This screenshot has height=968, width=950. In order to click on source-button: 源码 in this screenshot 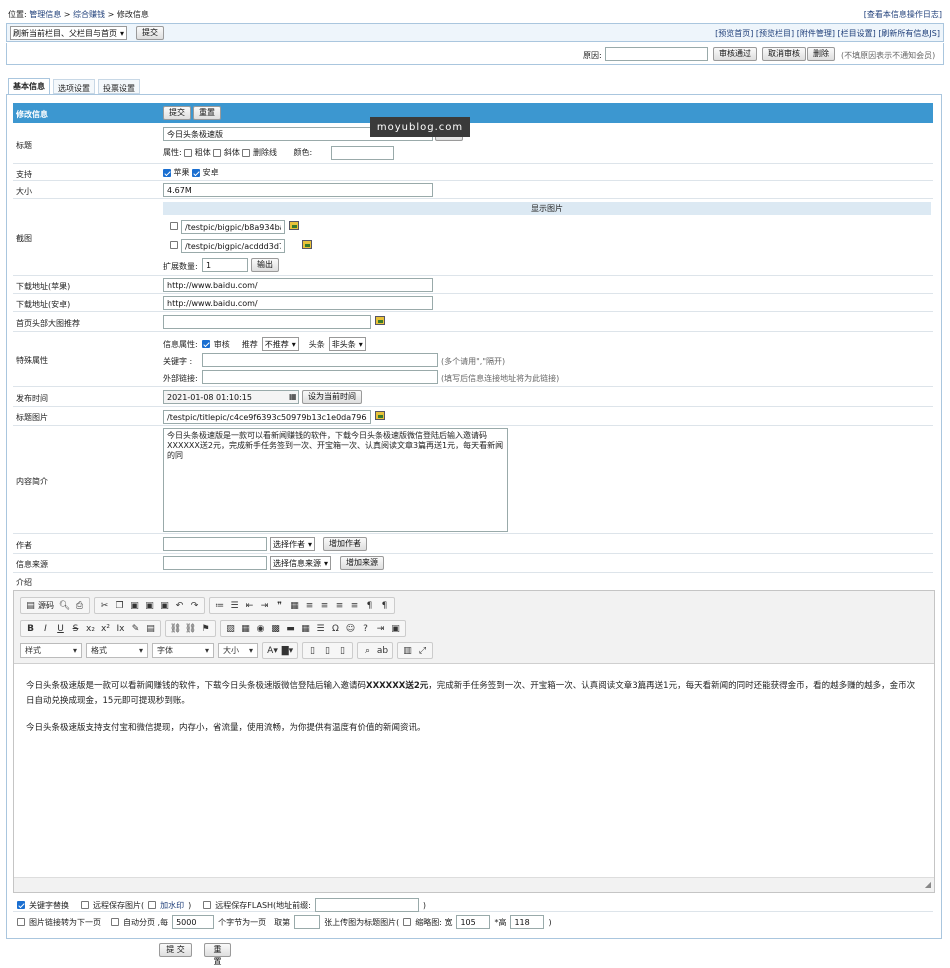, I will do `click(46, 605)`.